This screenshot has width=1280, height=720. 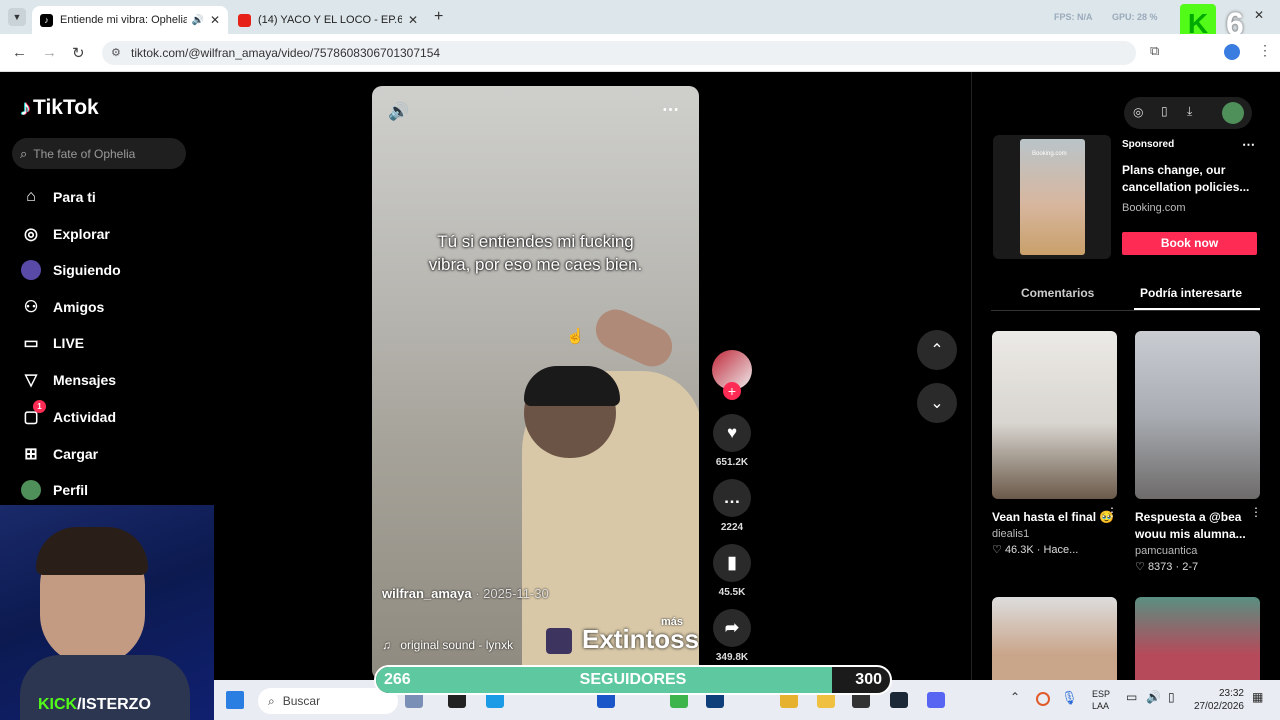 What do you see at coordinates (31, 196) in the screenshot?
I see `home-icon: ⌂` at bounding box center [31, 196].